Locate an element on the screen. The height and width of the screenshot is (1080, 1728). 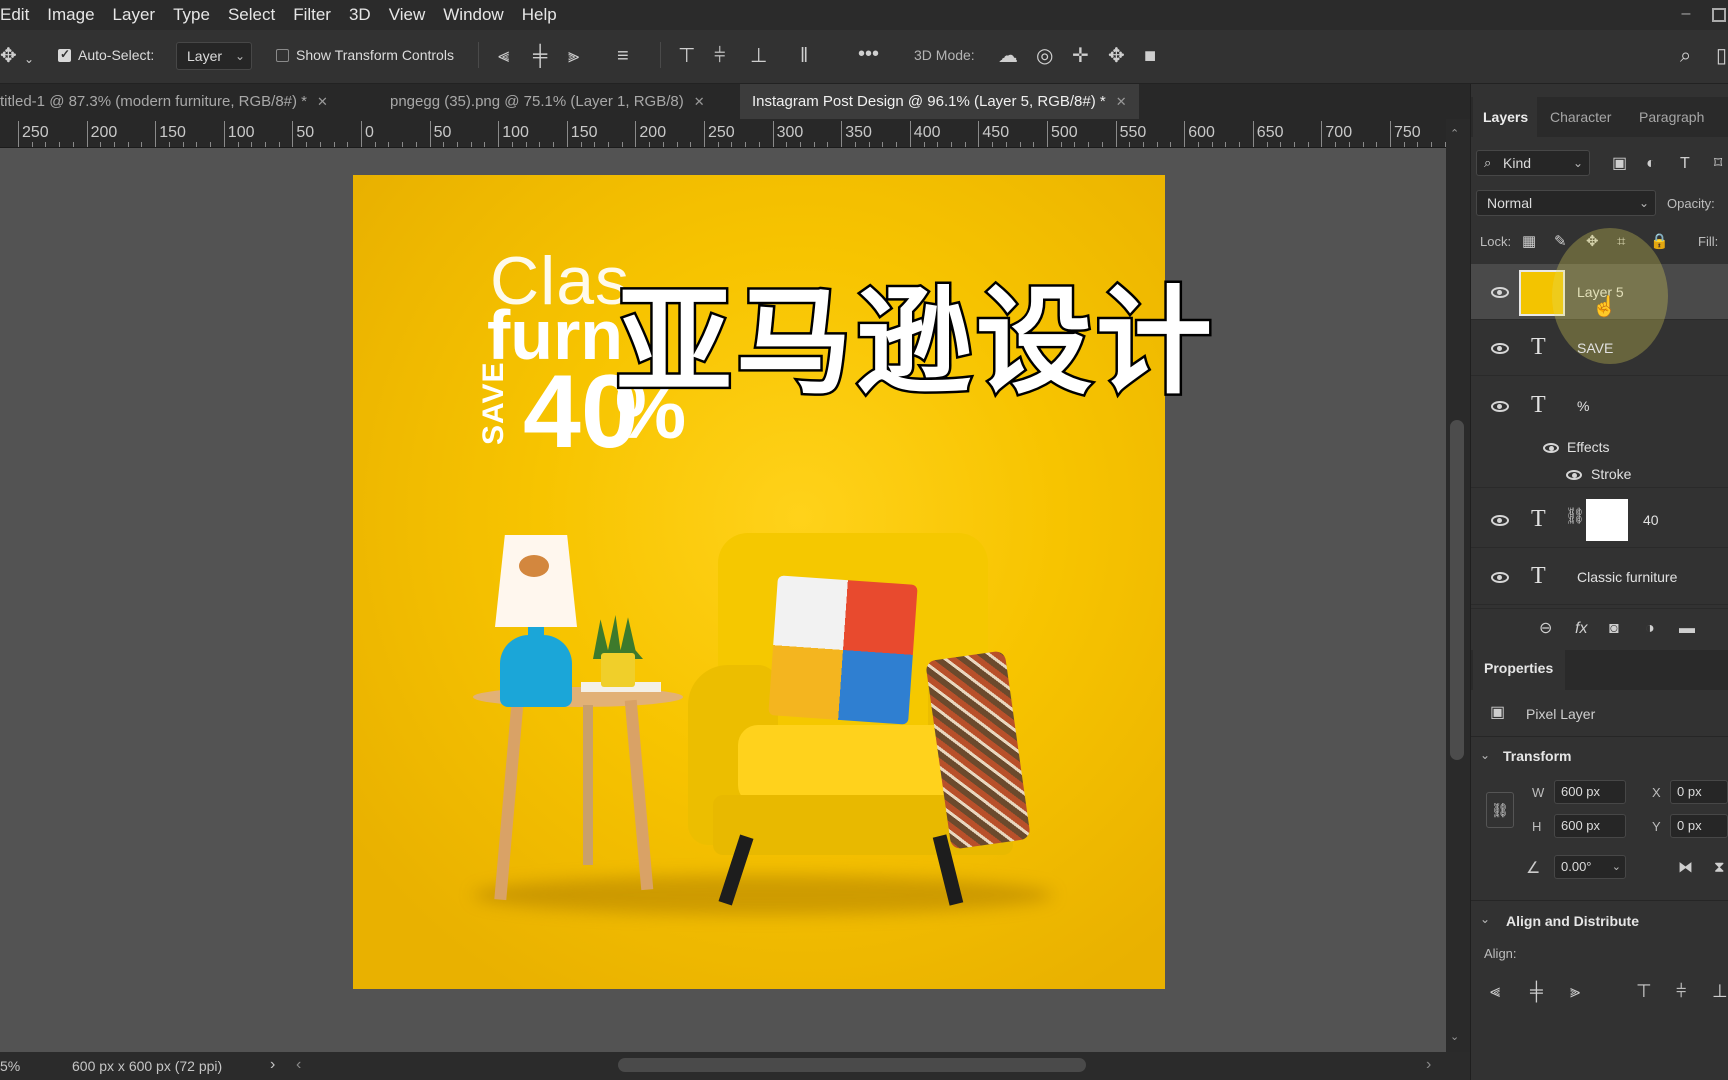
menu-help: Help is located at coordinates (539, 15).